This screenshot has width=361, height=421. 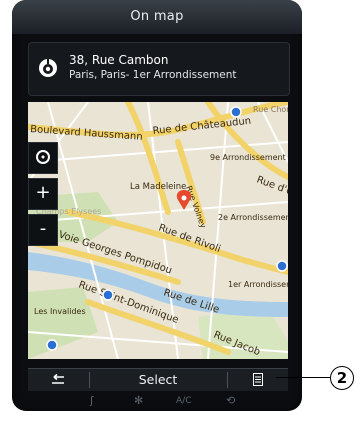 I want to click on map-label: 9e Arrondissement Paris, so click(x=249, y=157).